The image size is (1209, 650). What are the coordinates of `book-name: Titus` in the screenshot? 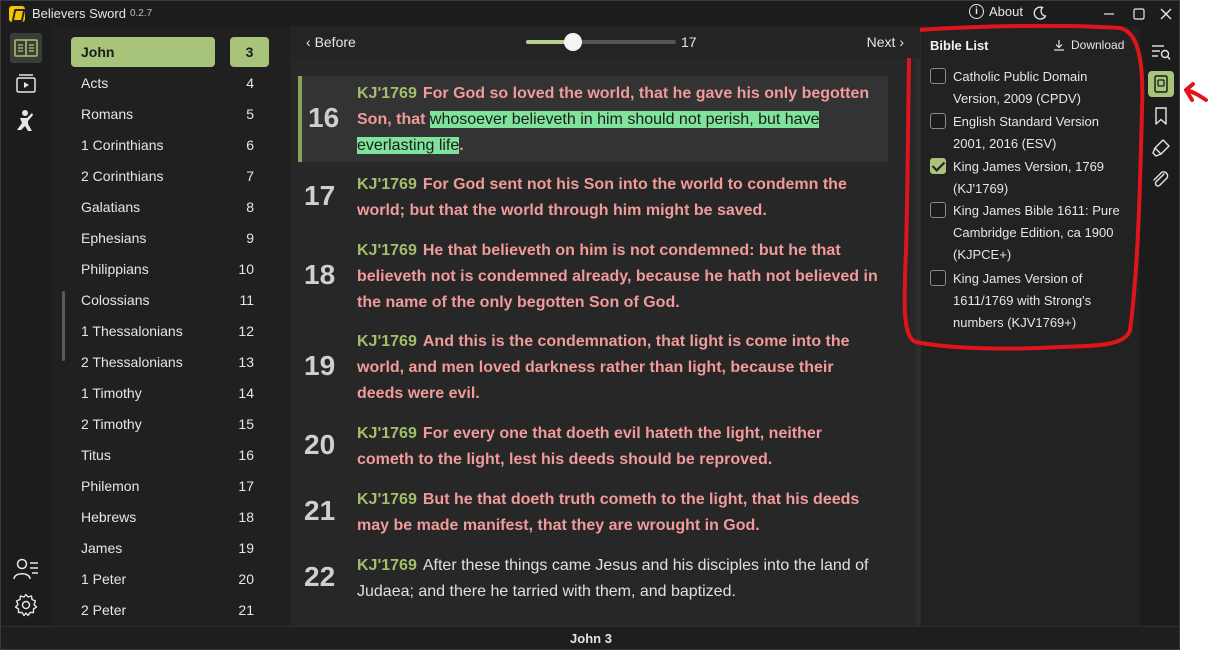 It's located at (96, 455).